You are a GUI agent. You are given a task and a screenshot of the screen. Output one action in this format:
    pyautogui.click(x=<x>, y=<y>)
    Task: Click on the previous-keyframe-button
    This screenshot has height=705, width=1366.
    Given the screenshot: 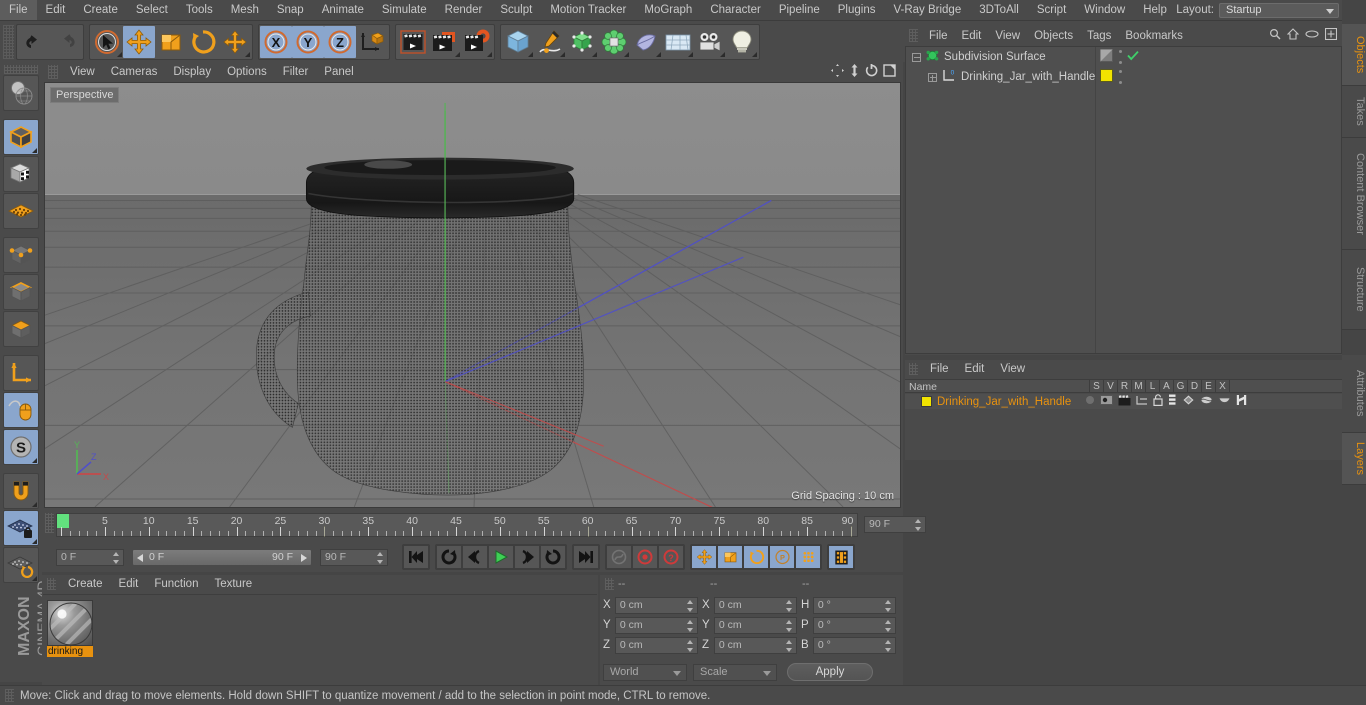 What is the action you would take?
    pyautogui.click(x=449, y=557)
    